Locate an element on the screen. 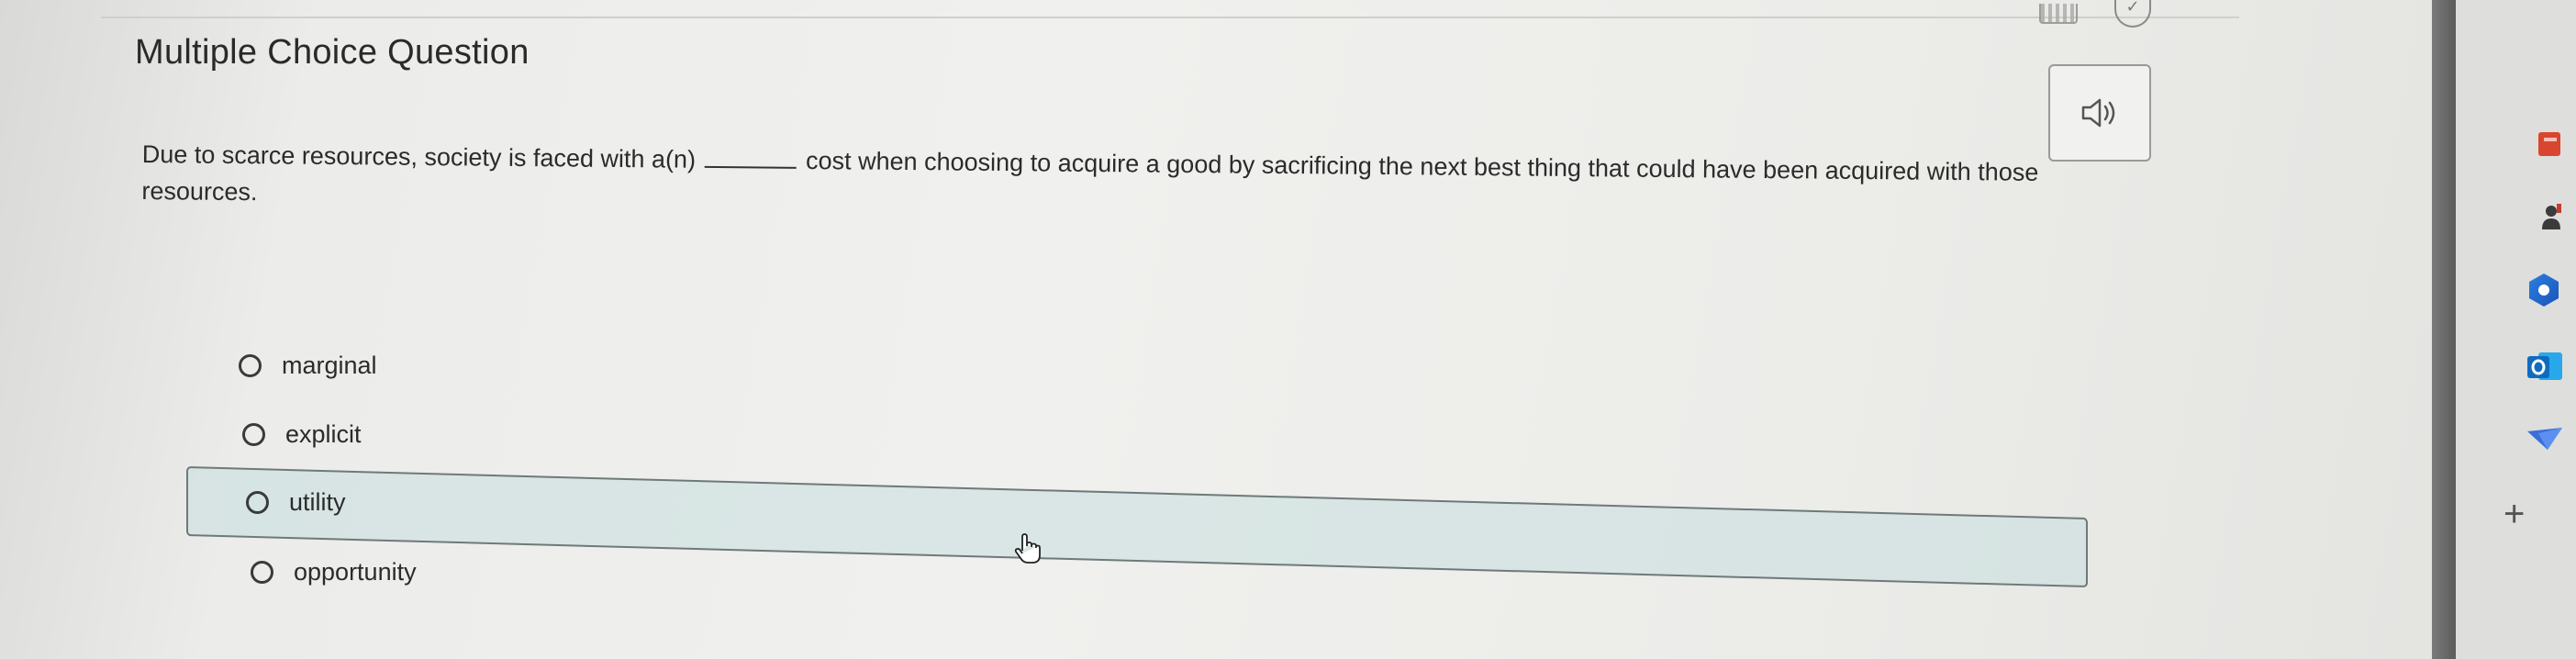 Image resolution: width=2576 pixels, height=659 pixels. check-icon: ✓ is located at coordinates (2132, 14).